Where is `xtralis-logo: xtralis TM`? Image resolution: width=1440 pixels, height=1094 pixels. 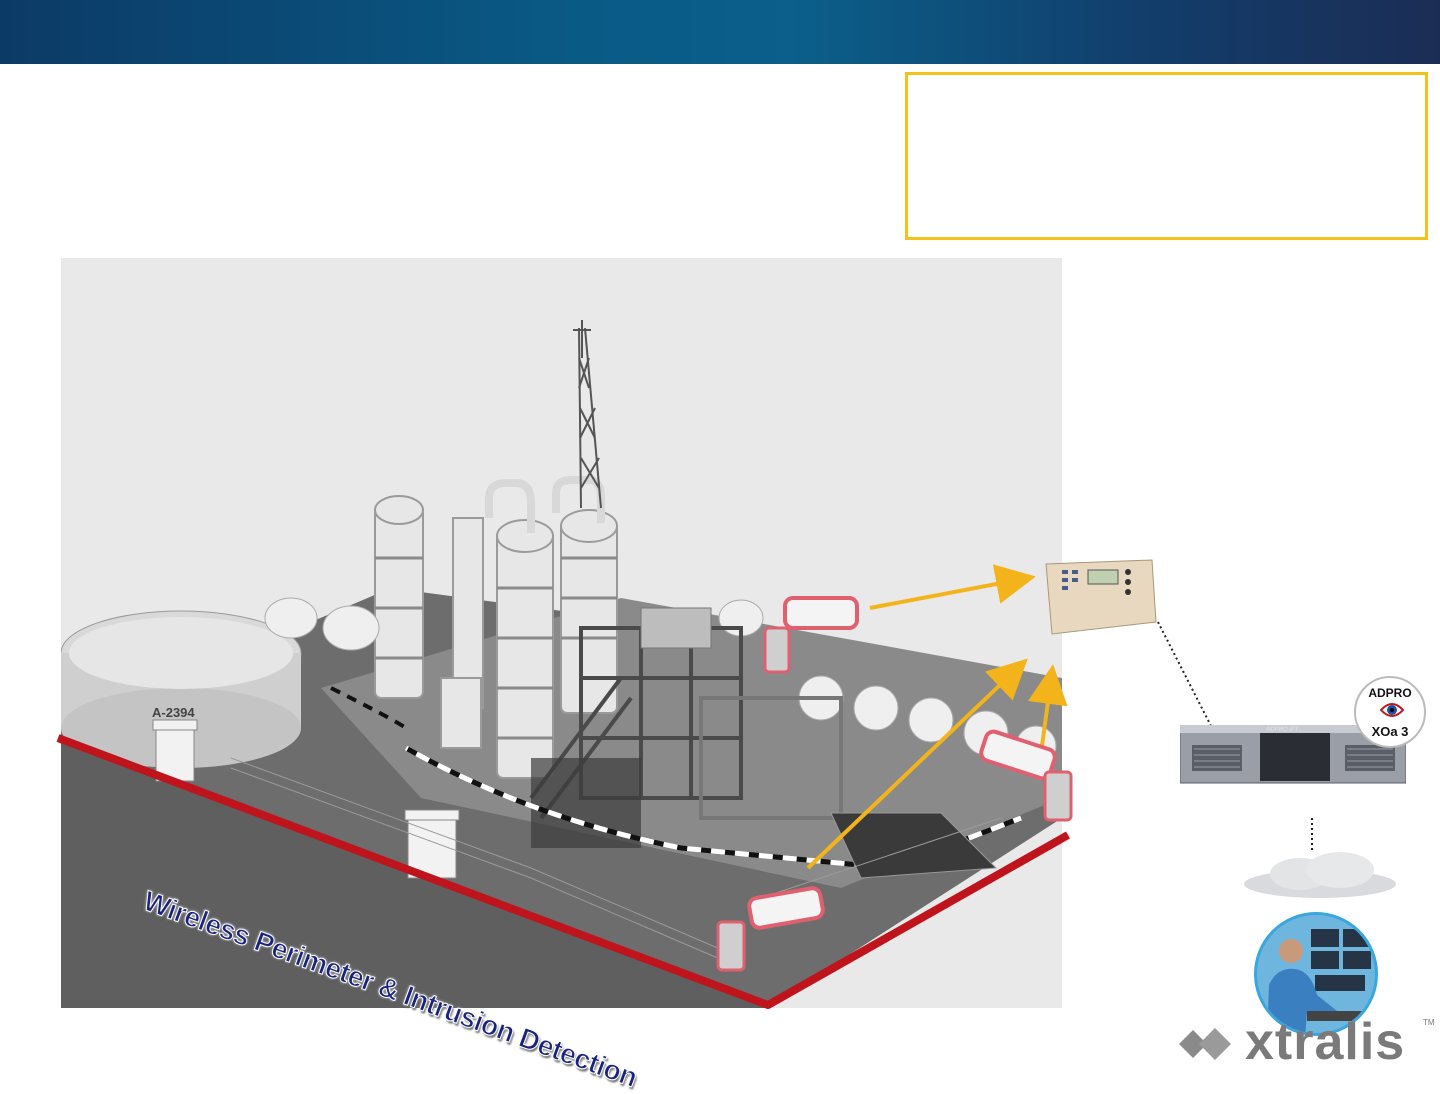
xtralis-logo: xtralis TM is located at coordinates (1306, 1044).